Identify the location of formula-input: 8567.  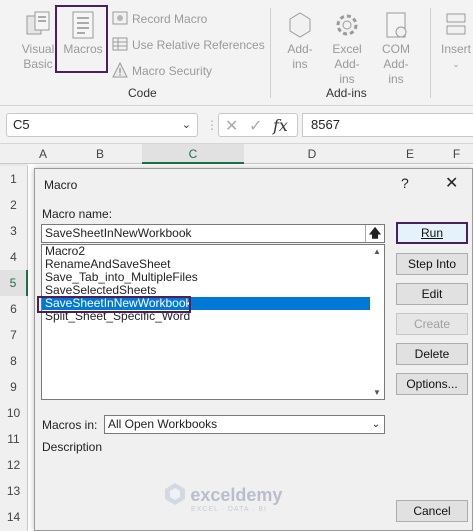
(387, 125).